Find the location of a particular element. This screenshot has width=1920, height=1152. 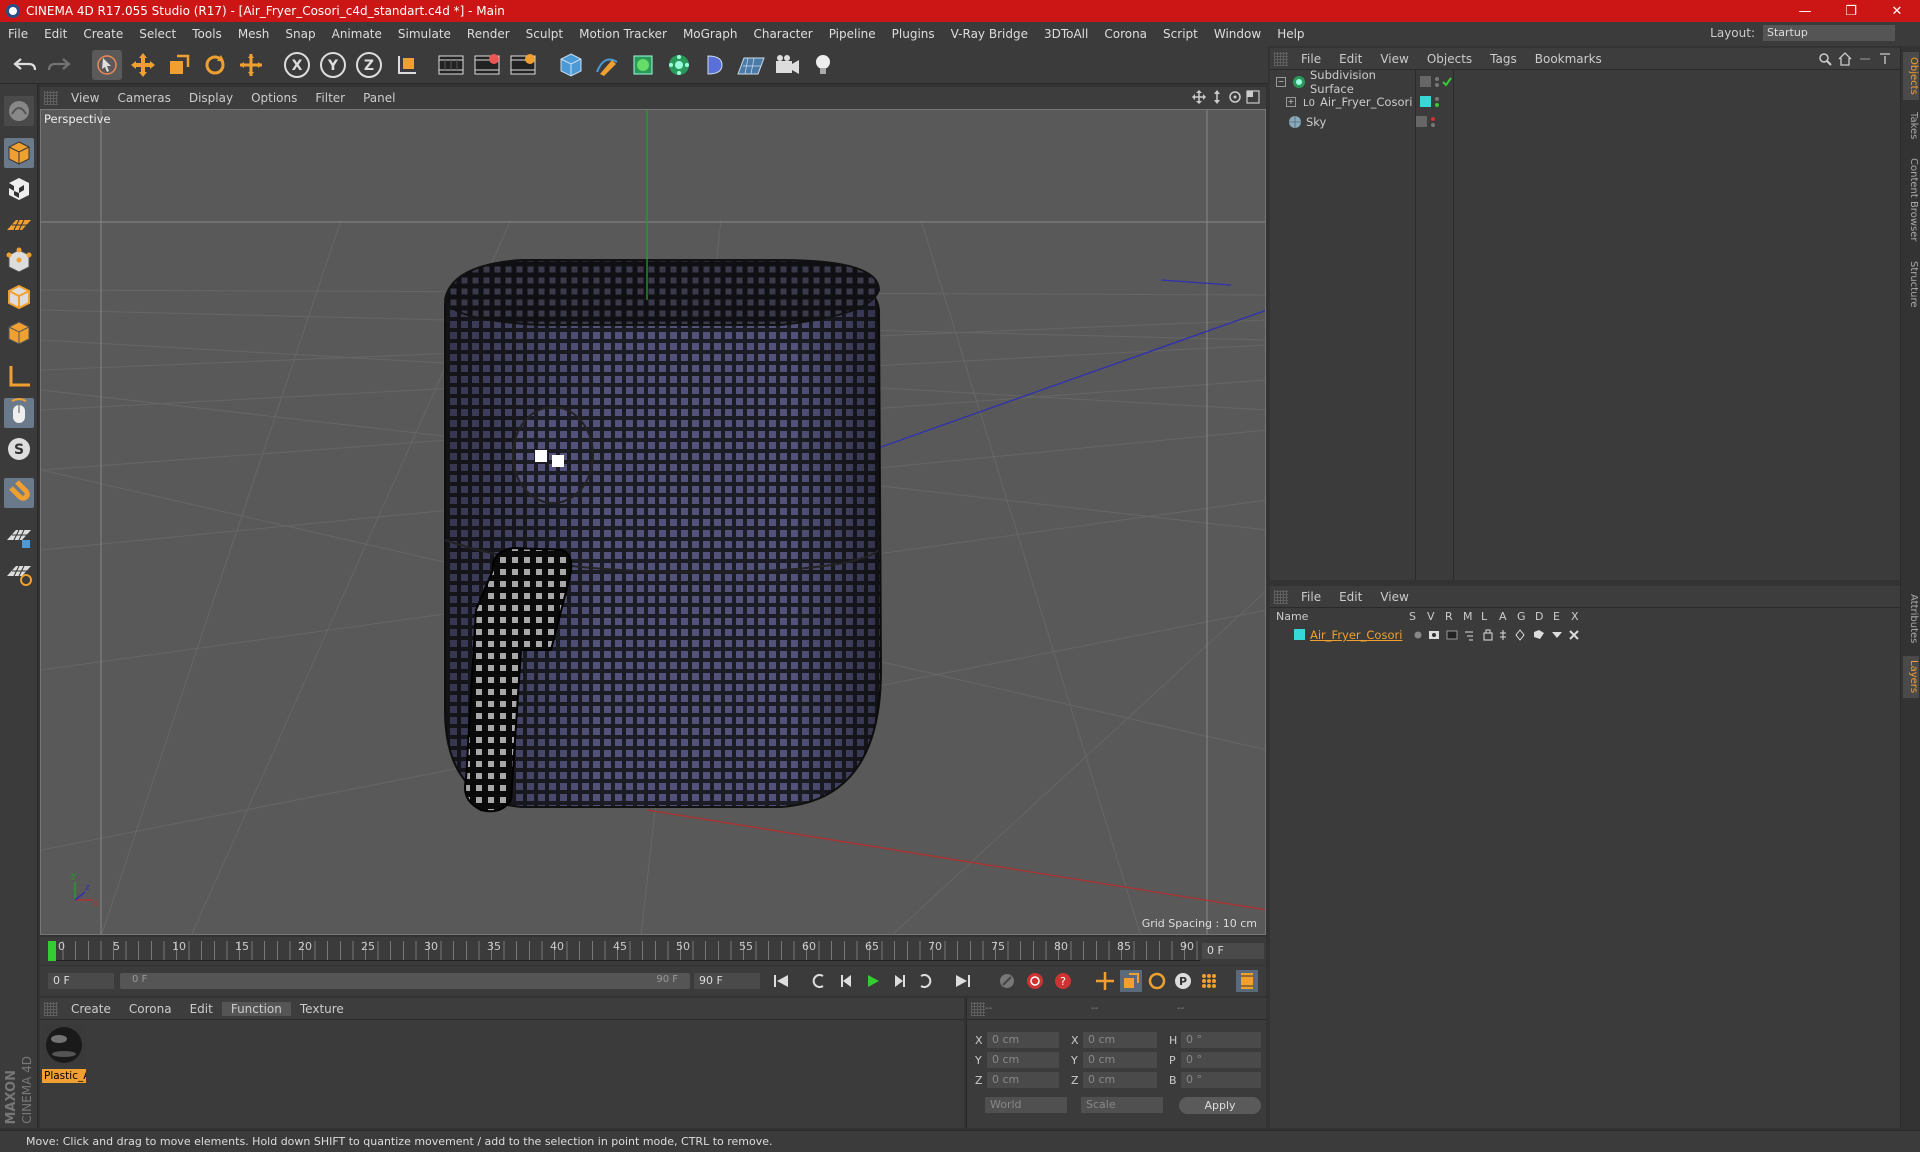

layer-color-swatch is located at coordinates (1300, 635).